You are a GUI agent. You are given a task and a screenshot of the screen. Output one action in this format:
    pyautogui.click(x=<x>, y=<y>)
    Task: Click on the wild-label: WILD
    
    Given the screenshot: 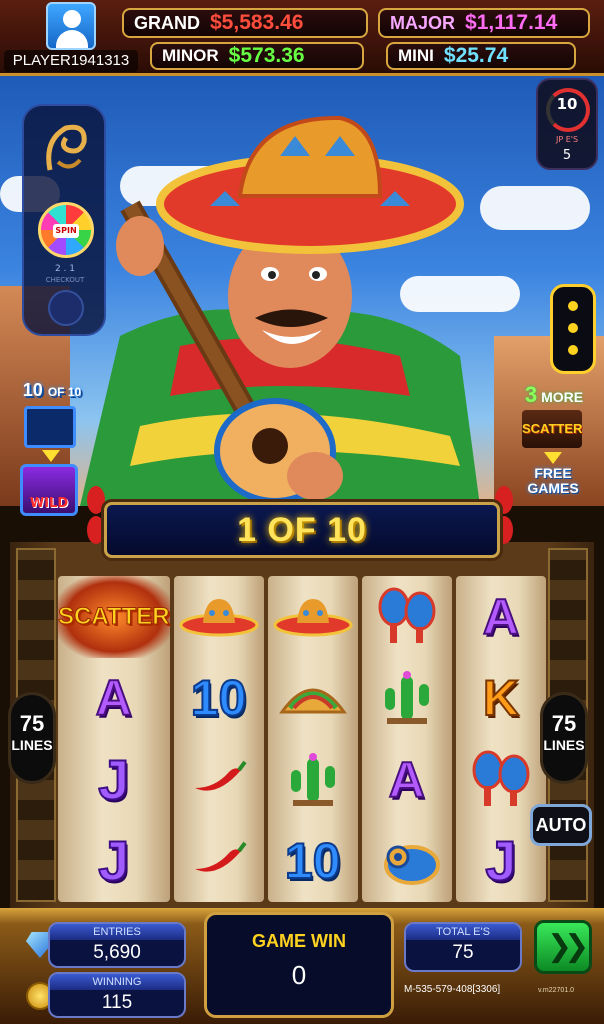 What is the action you would take?
    pyautogui.click(x=49, y=503)
    